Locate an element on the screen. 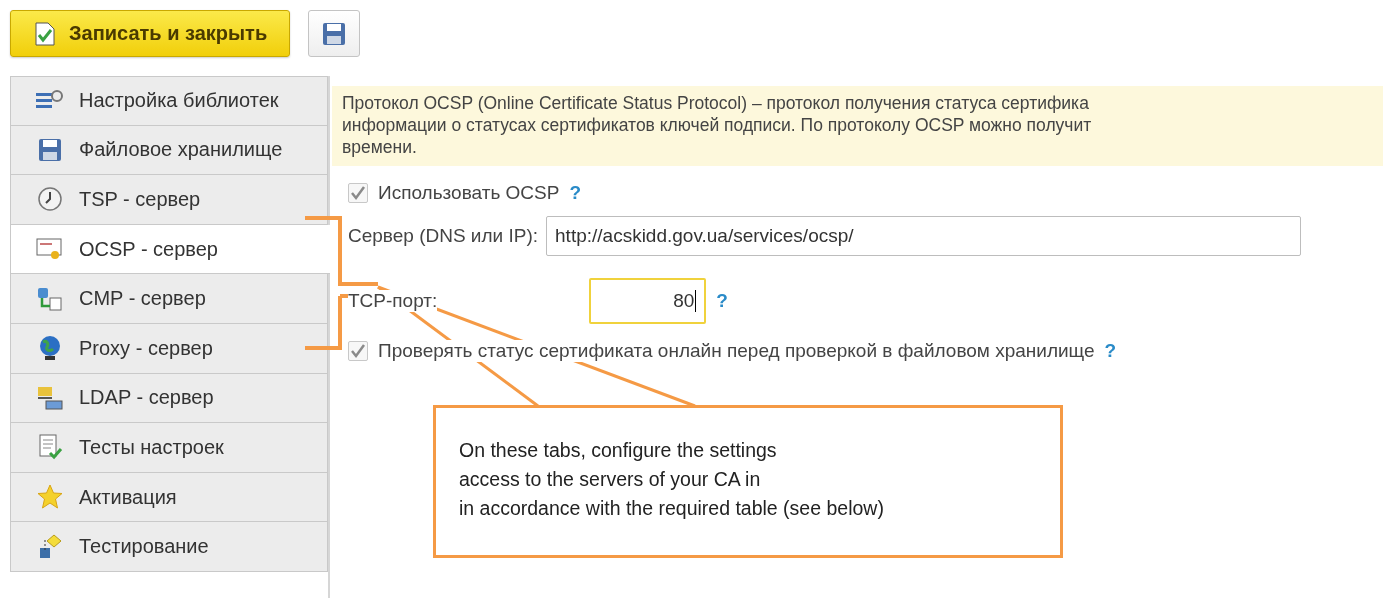 The height and width of the screenshot is (598, 1383). sidebar-tab: Активация is located at coordinates (169, 497).